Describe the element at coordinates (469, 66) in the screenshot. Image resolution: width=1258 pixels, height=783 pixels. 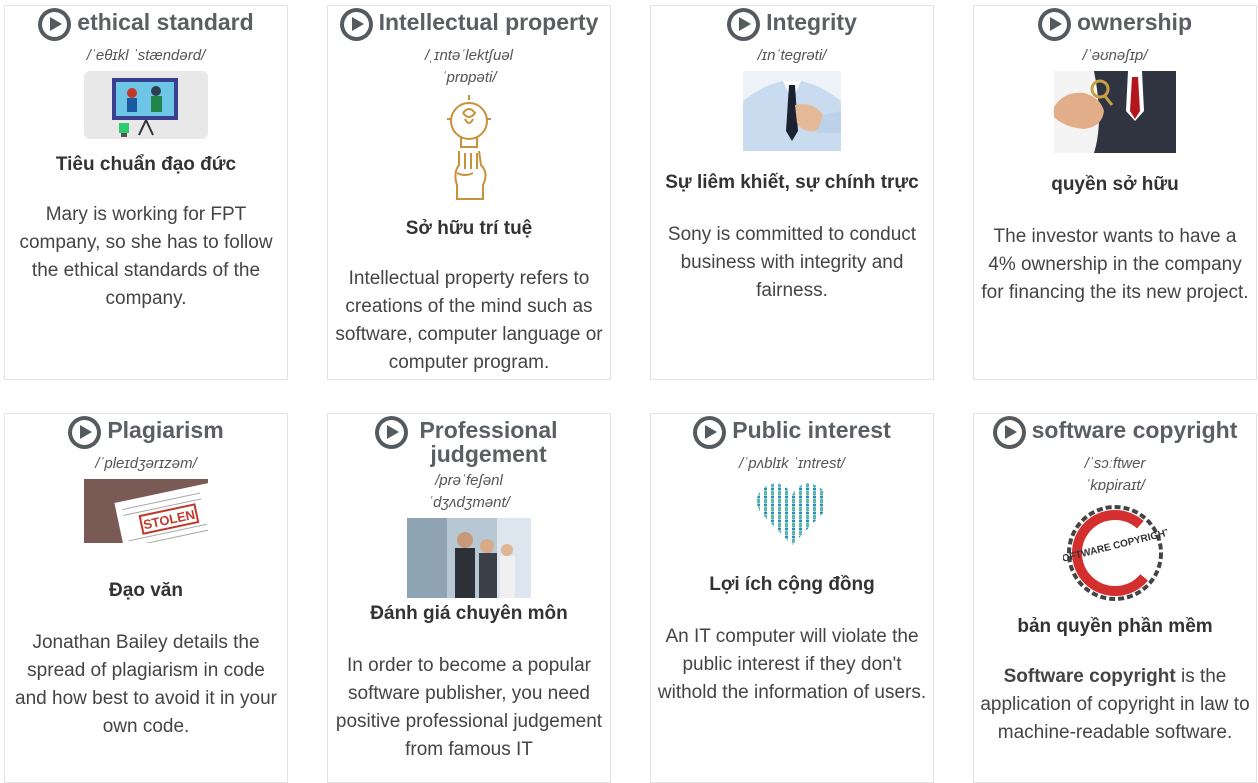
I see `pronunciation: /ˌɪntəˈlektʃuəl ˈprɒpəti/` at that location.